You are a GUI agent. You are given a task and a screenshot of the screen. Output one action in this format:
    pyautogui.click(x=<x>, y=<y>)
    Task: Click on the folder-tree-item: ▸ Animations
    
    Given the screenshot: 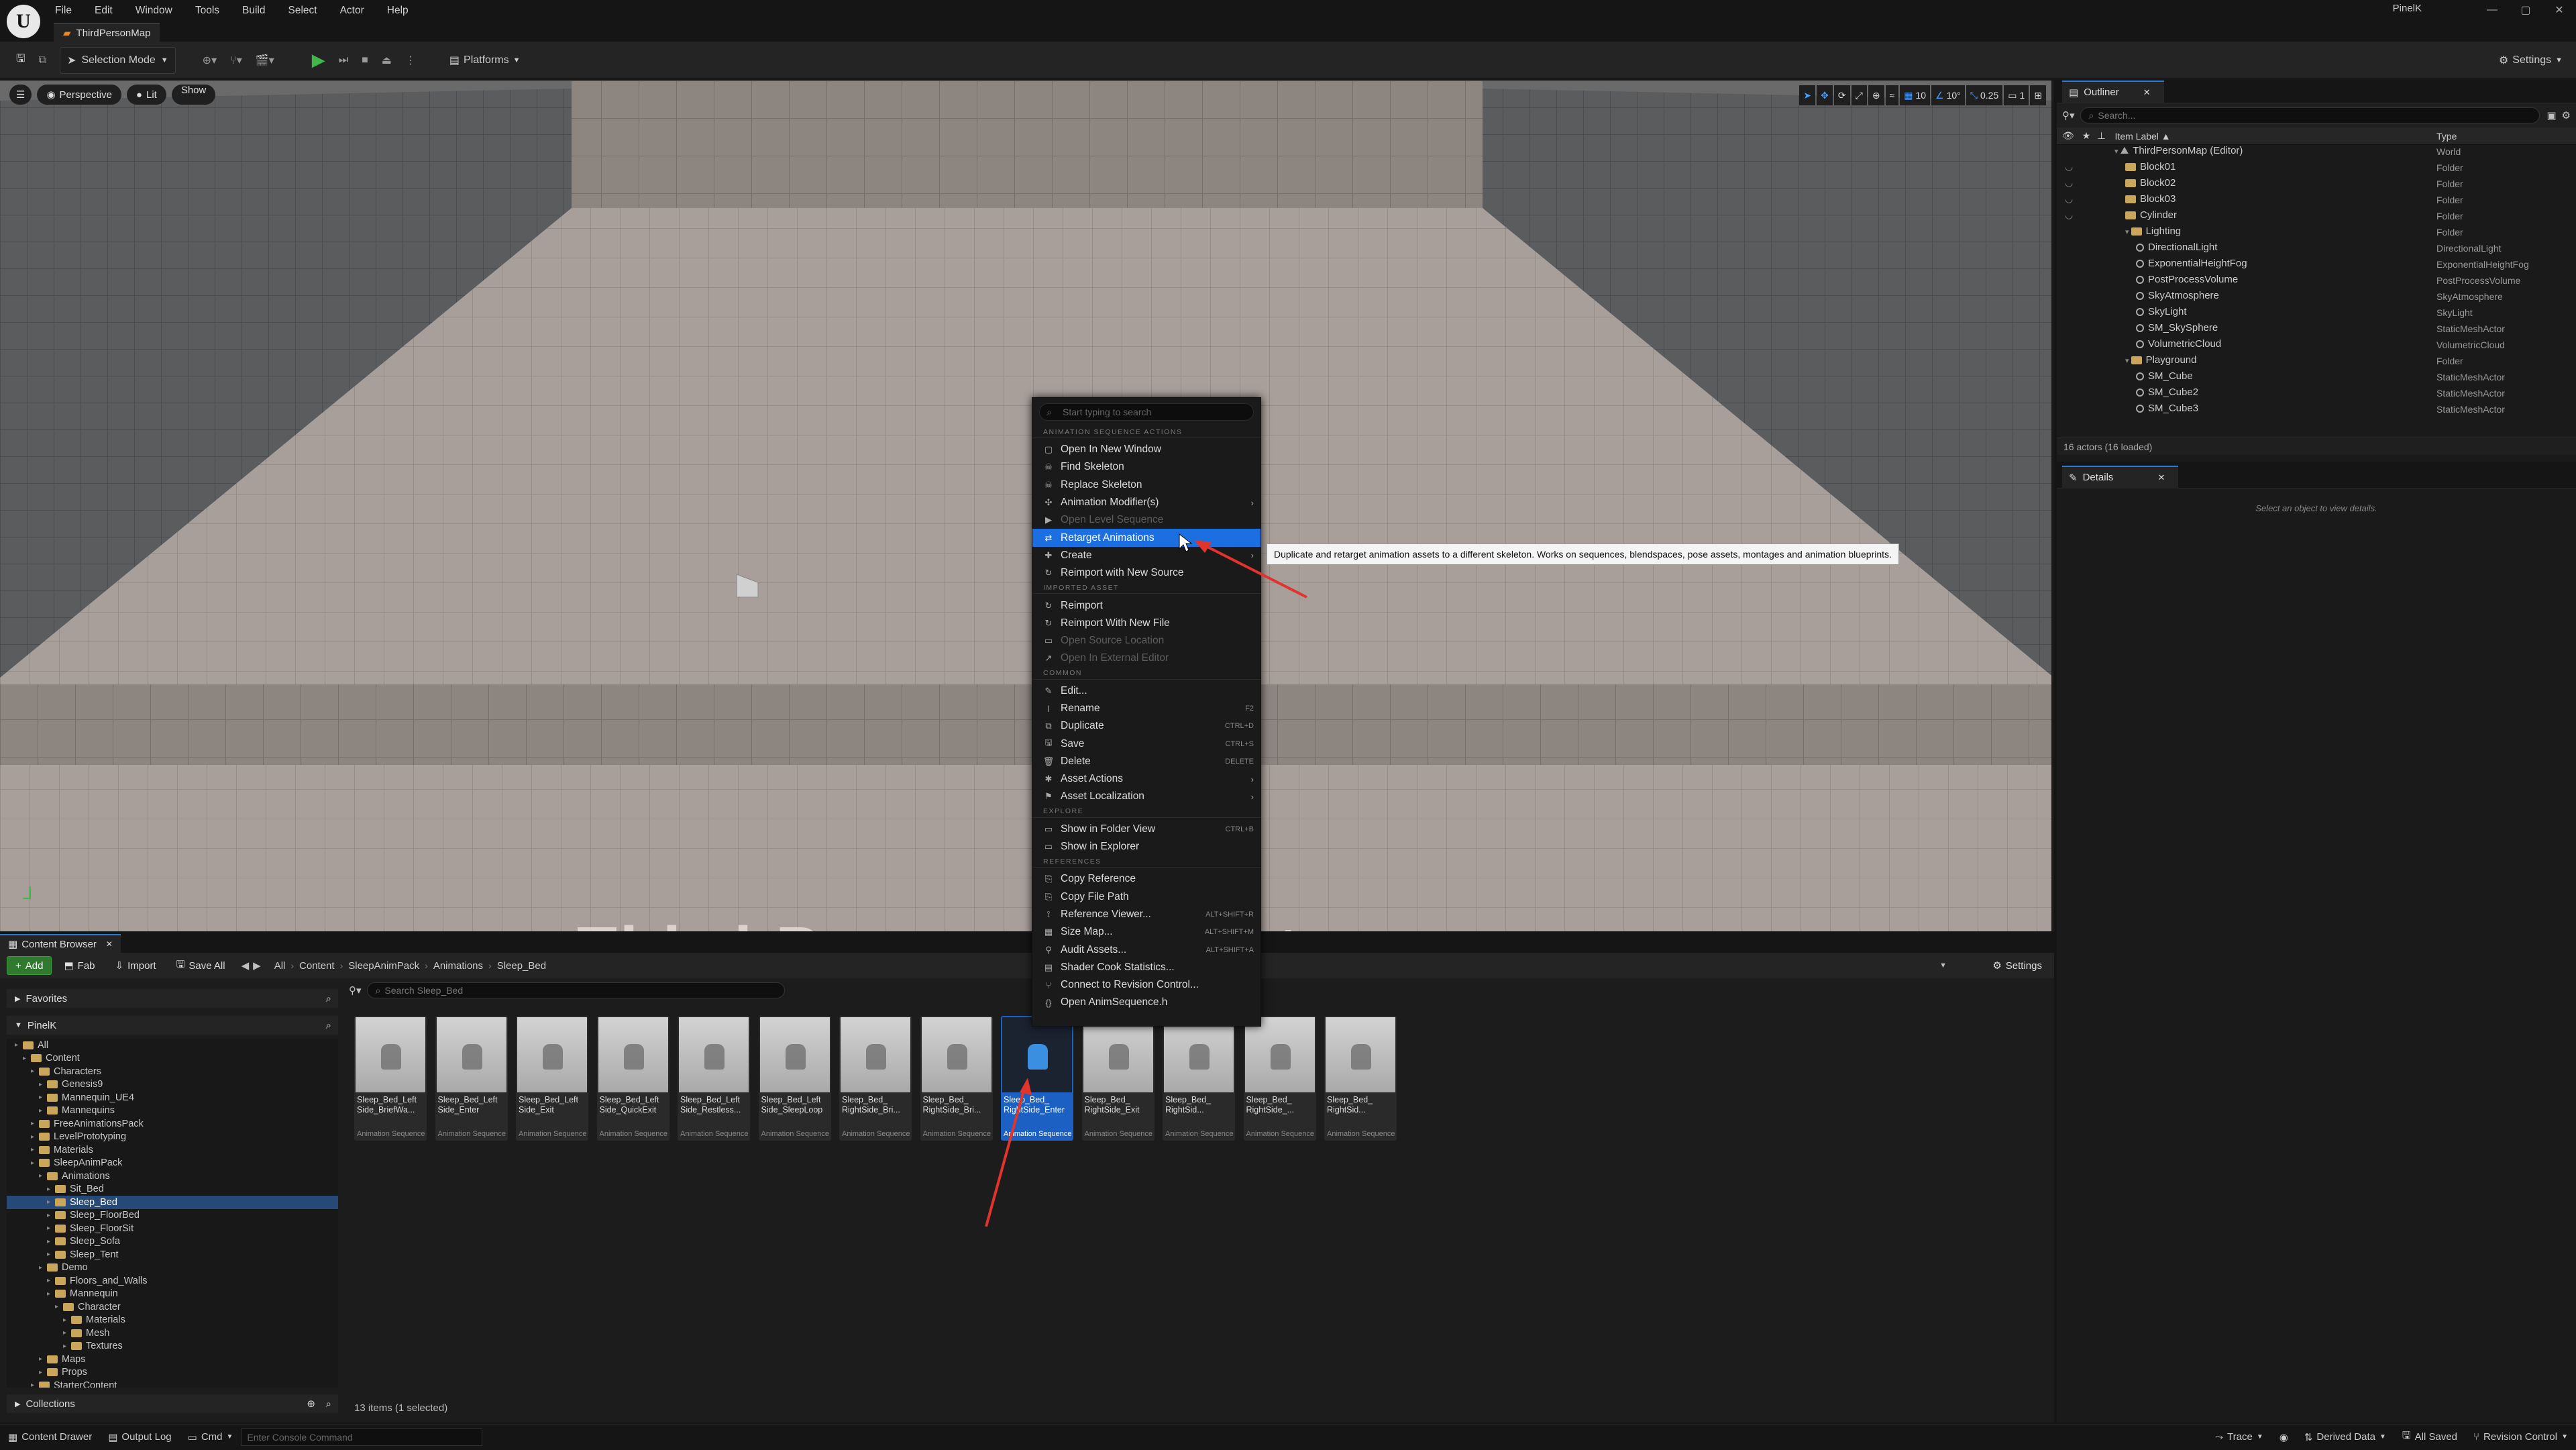 What is the action you would take?
    pyautogui.click(x=172, y=1176)
    